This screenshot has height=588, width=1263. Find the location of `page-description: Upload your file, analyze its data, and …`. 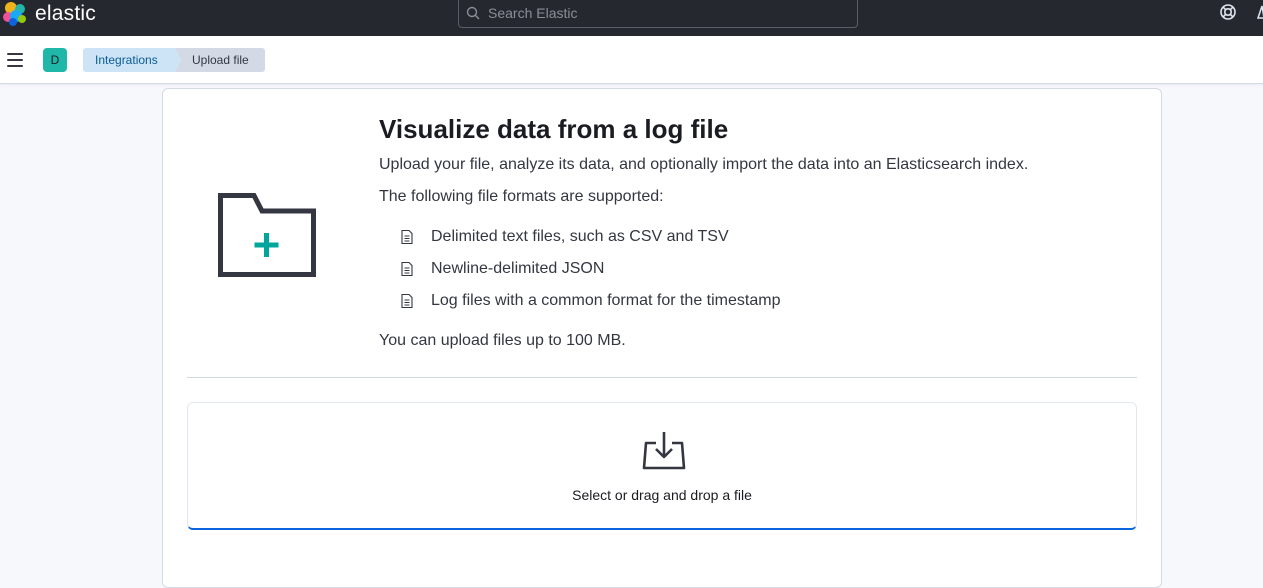

page-description: Upload your file, analyze its data, and … is located at coordinates (704, 164).